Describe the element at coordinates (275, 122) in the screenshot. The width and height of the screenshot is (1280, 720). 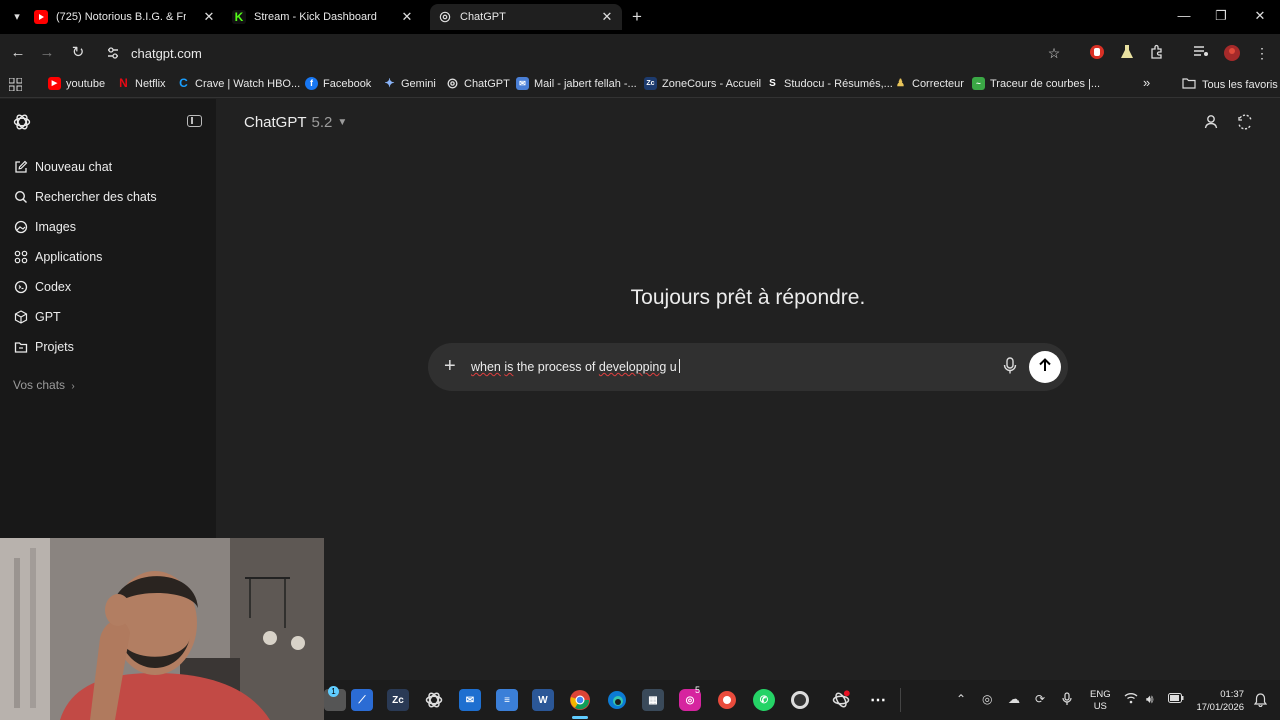
I see `model-name: ChatGPT` at that location.